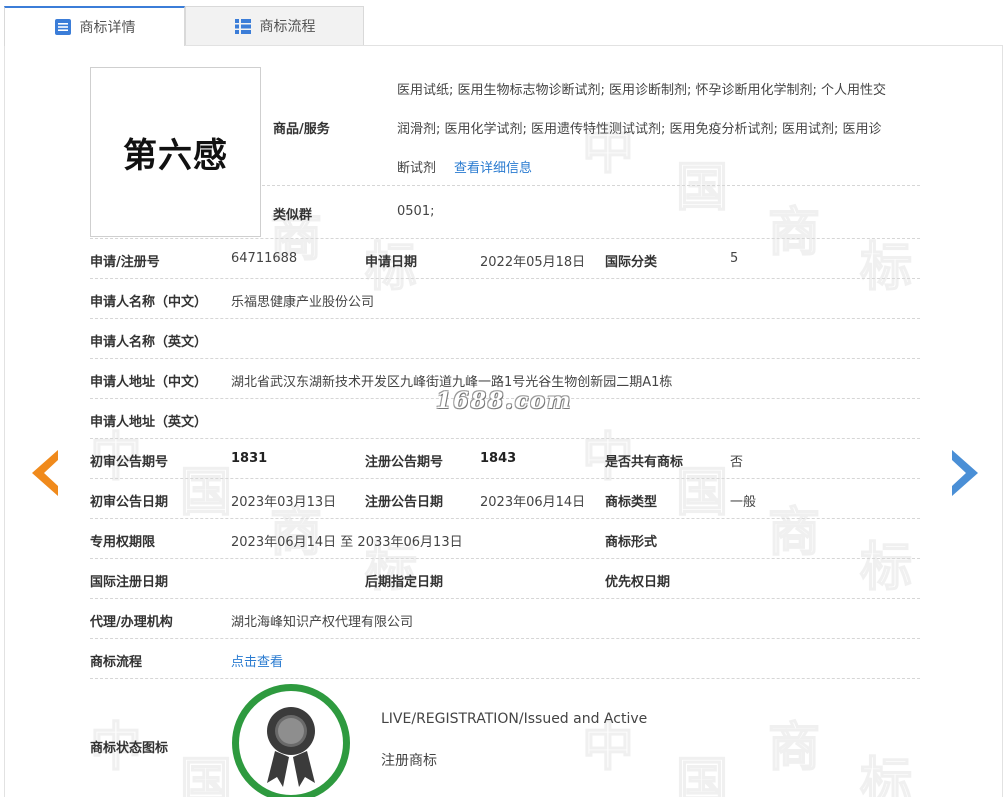 The height and width of the screenshot is (797, 1007). What do you see at coordinates (391, 262) in the screenshot?
I see `apply-date-label: 申请日期` at bounding box center [391, 262].